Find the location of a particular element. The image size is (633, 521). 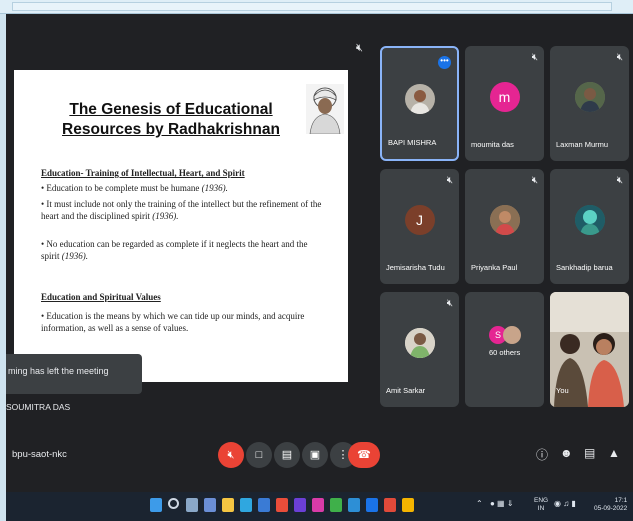

windows-taskbar: ⌃ ● ▦ ⇓ ENG IN ◉ ♫ ▮ 17:1 05-09-2022 is located at coordinates (319, 506).